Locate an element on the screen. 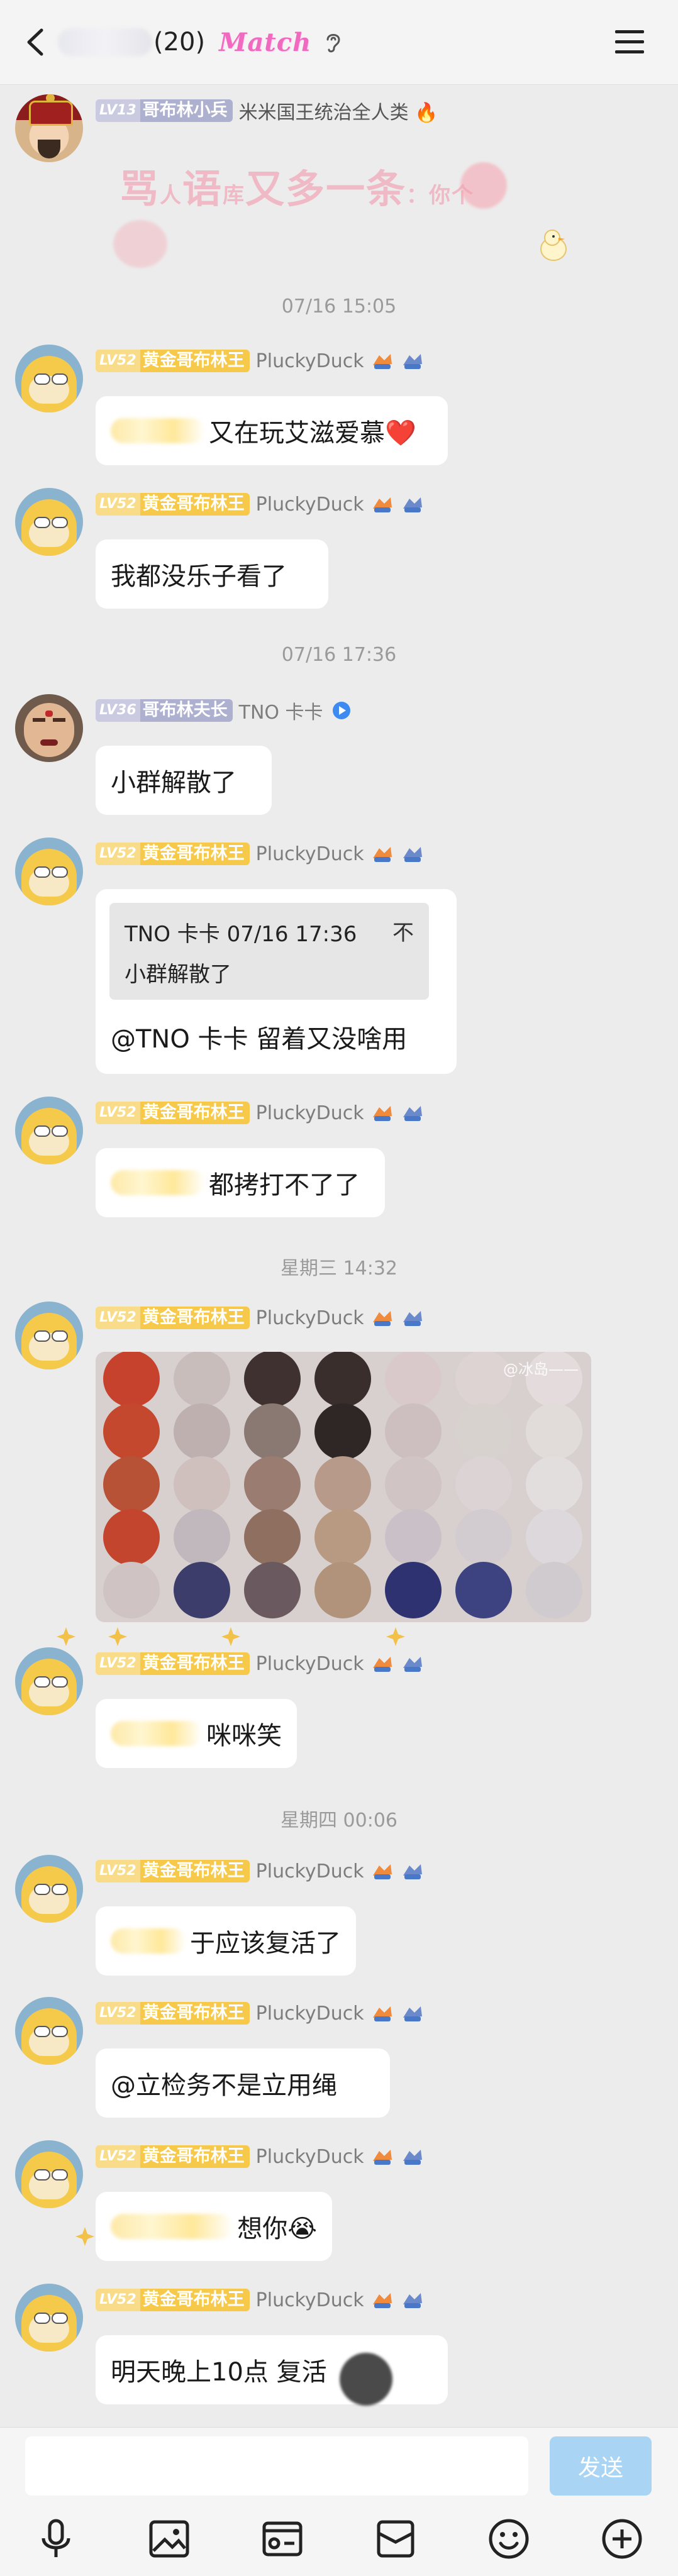 The height and width of the screenshot is (2576, 678). message-bubble: 又在玩艾滋爱慕❤️ is located at coordinates (272, 430).